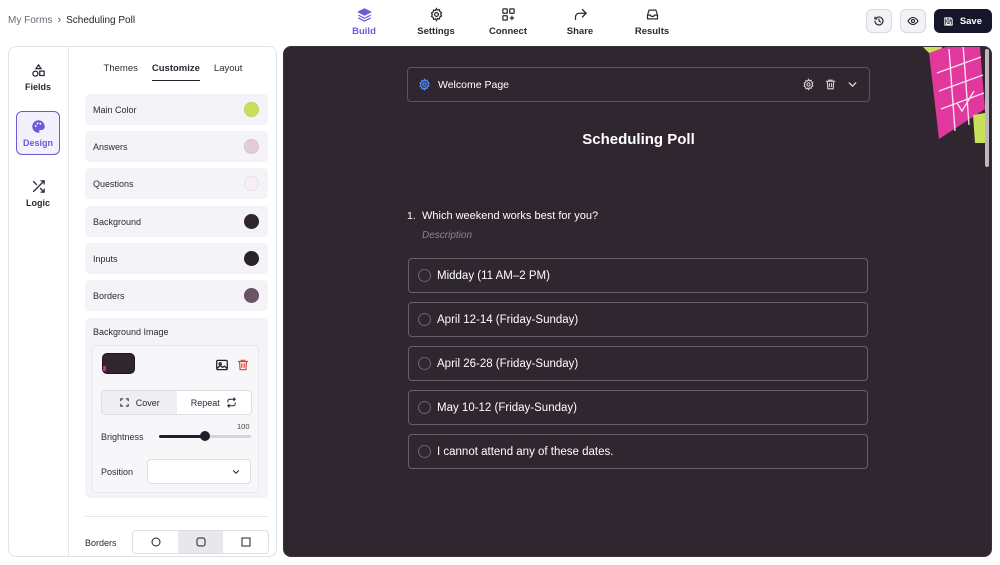 The width and height of the screenshot is (1000, 565). Describe the element at coordinates (124, 402) in the screenshot. I see `expand-icon` at that location.